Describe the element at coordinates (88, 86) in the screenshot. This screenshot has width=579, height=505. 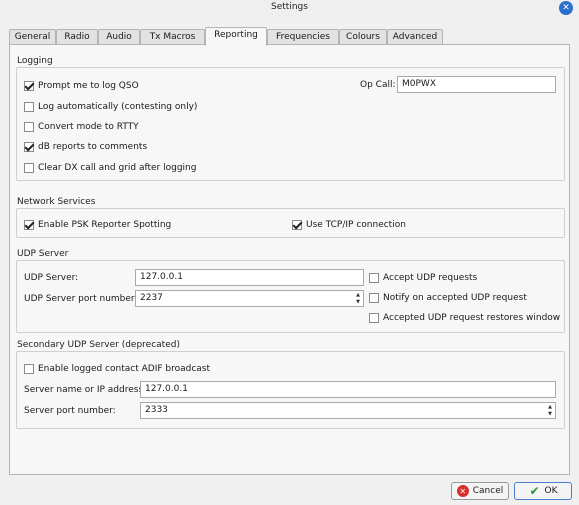
I see `checkbox-label: Prompt me to log QSO` at that location.